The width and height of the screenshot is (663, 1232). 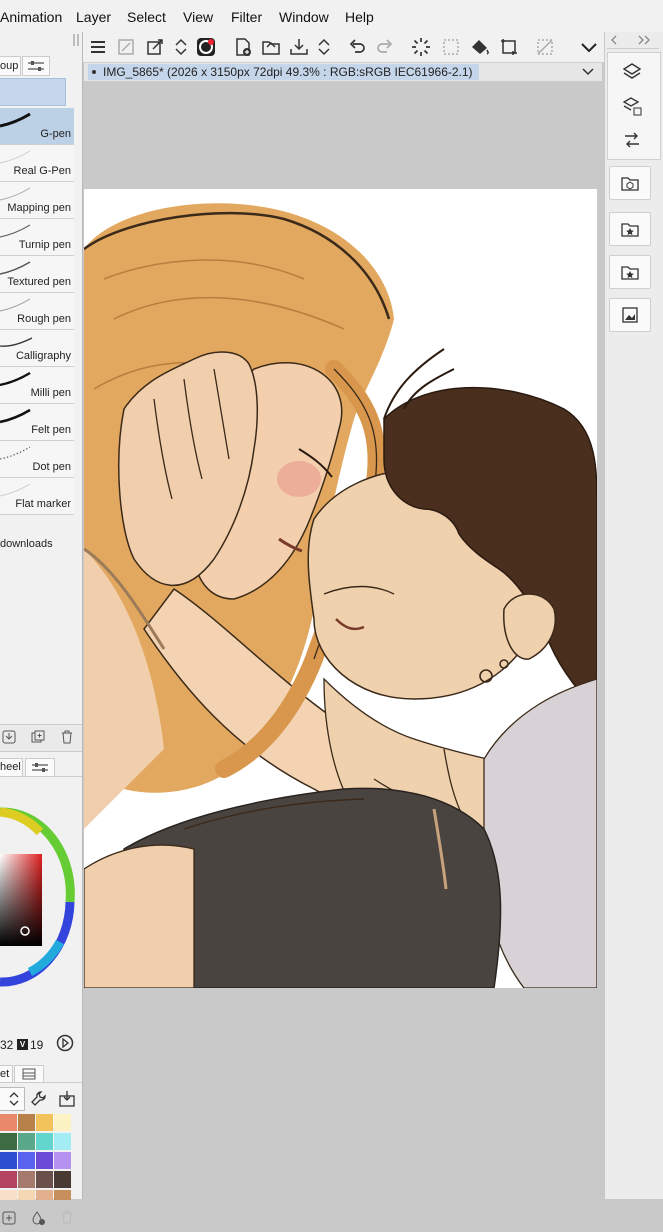 I want to click on save-icon, so click(x=299, y=47).